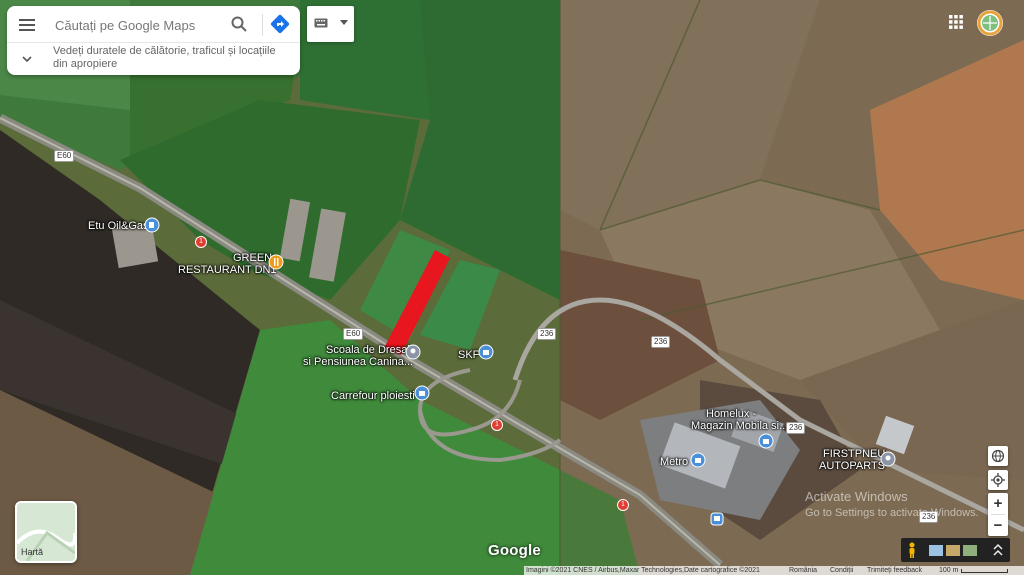  I want to click on my-location-button, so click(998, 480).